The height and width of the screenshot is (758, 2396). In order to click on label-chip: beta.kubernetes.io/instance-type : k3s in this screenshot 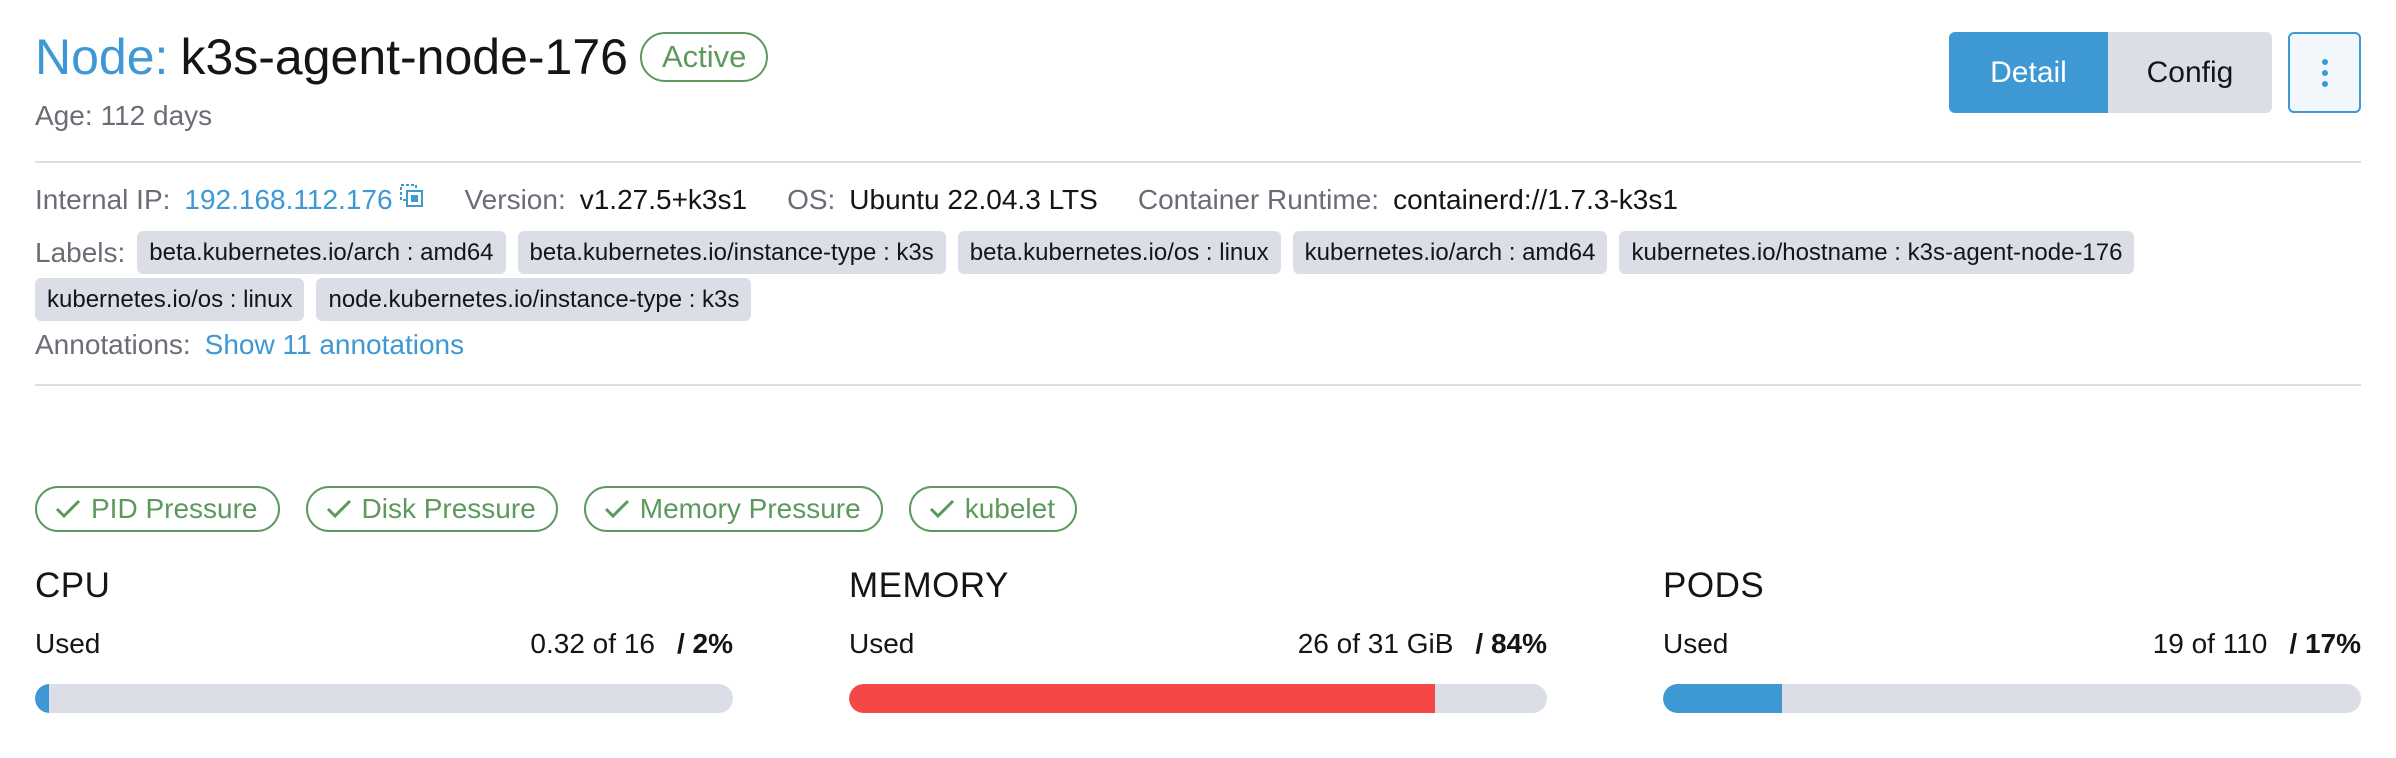, I will do `click(731, 252)`.